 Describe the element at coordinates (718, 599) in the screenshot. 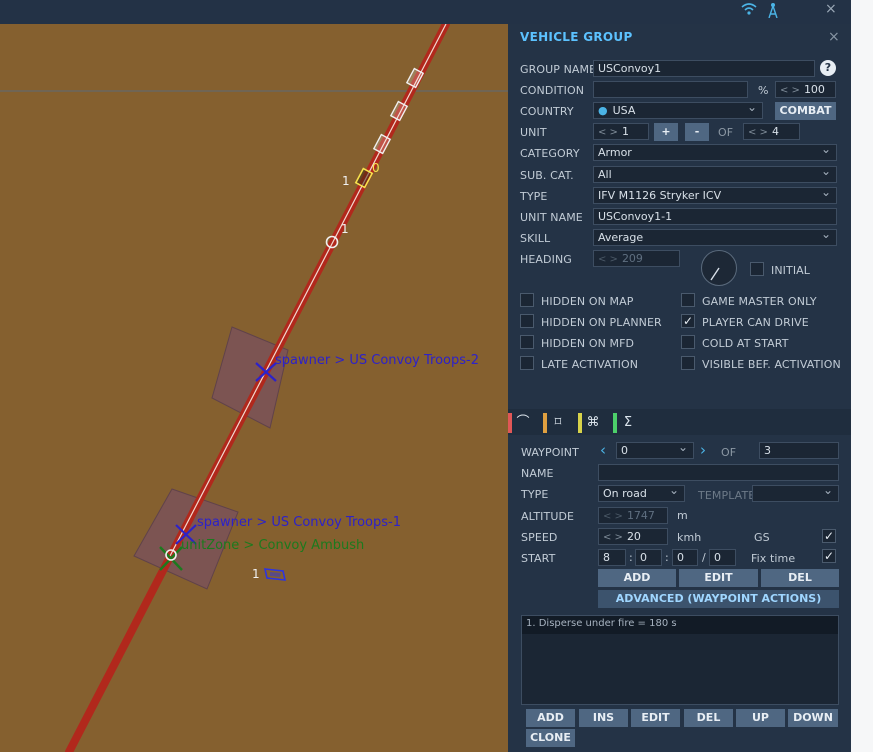

I see `advanced-waypoint-actions-button: ADVANCED (WAYPOINT ACTIONS)` at that location.